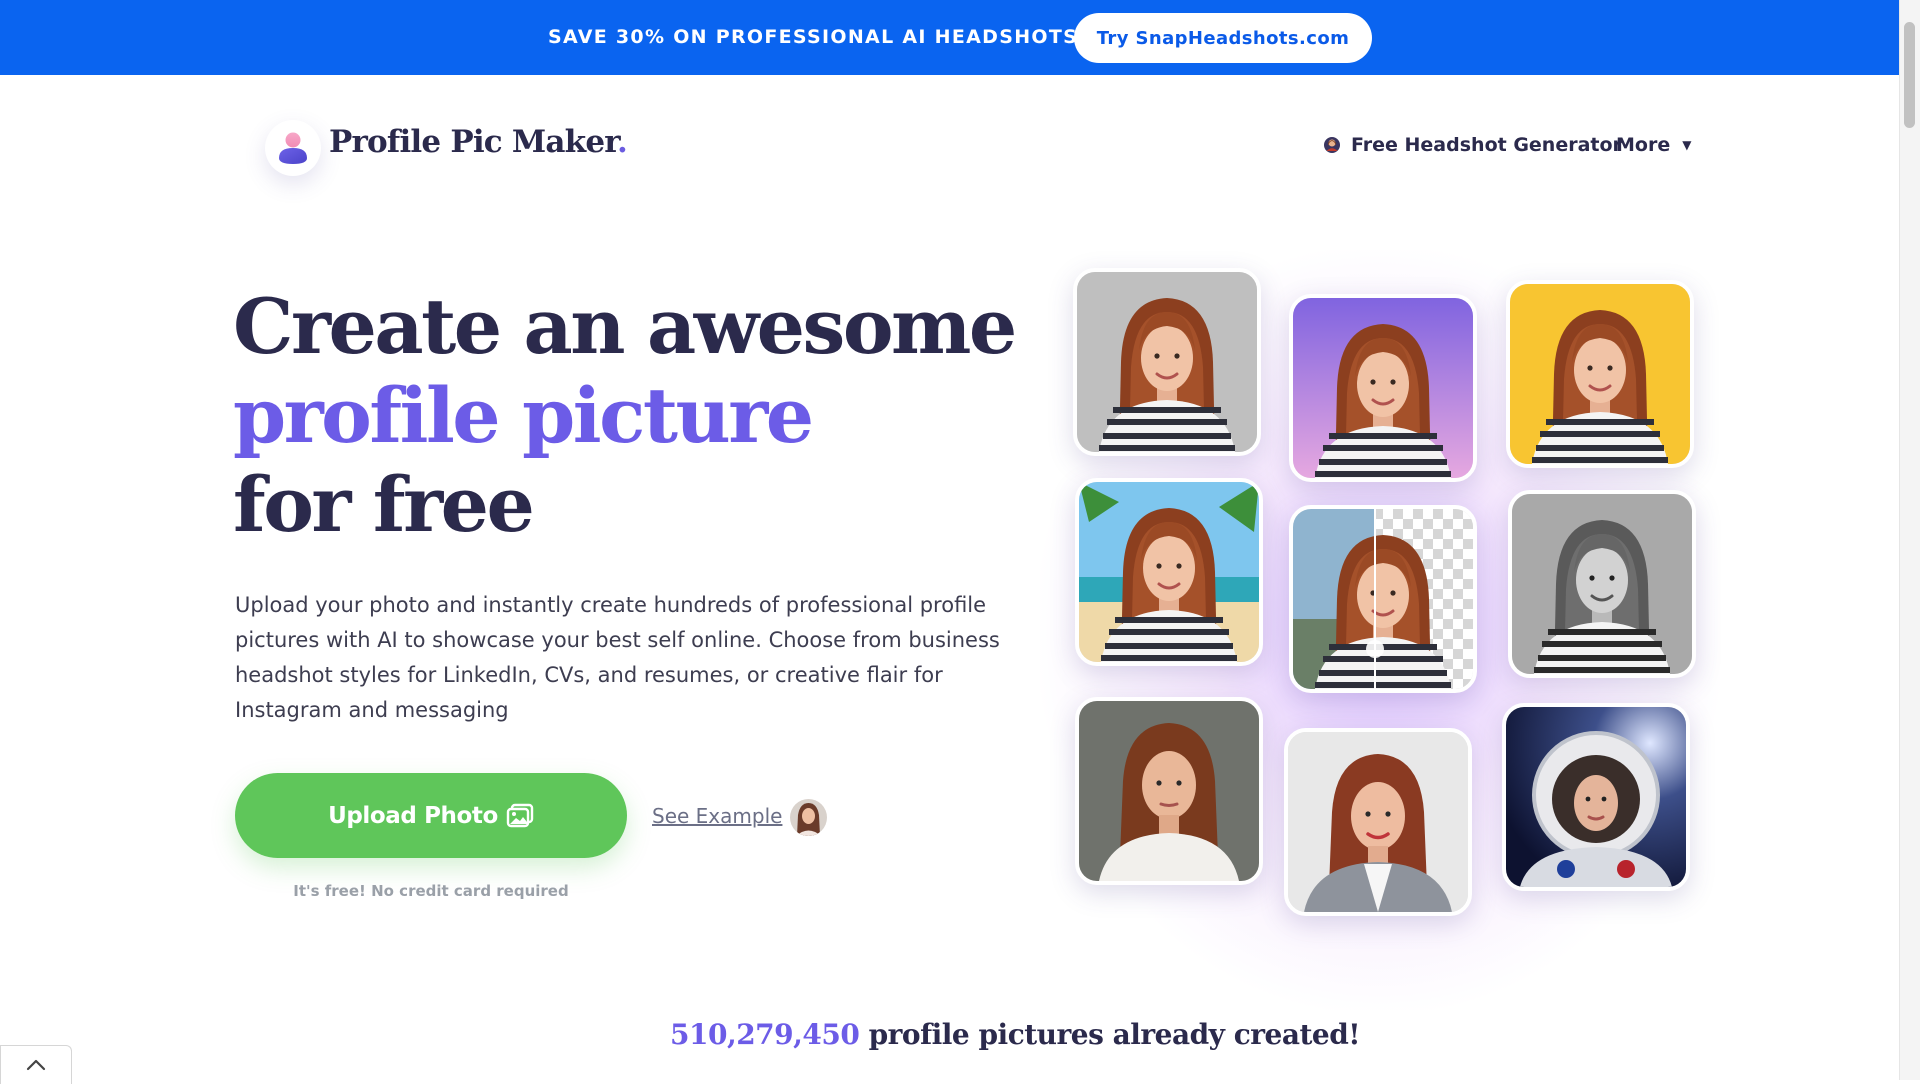  Describe the element at coordinates (413, 815) in the screenshot. I see `upload-photo-label: Upload Photo` at that location.